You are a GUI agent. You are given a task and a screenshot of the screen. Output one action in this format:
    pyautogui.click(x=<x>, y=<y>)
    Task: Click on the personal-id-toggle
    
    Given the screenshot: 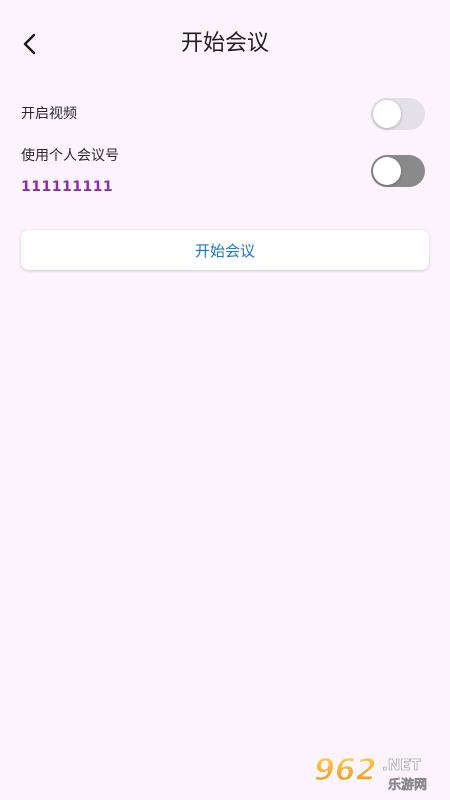 What is the action you would take?
    pyautogui.click(x=398, y=171)
    